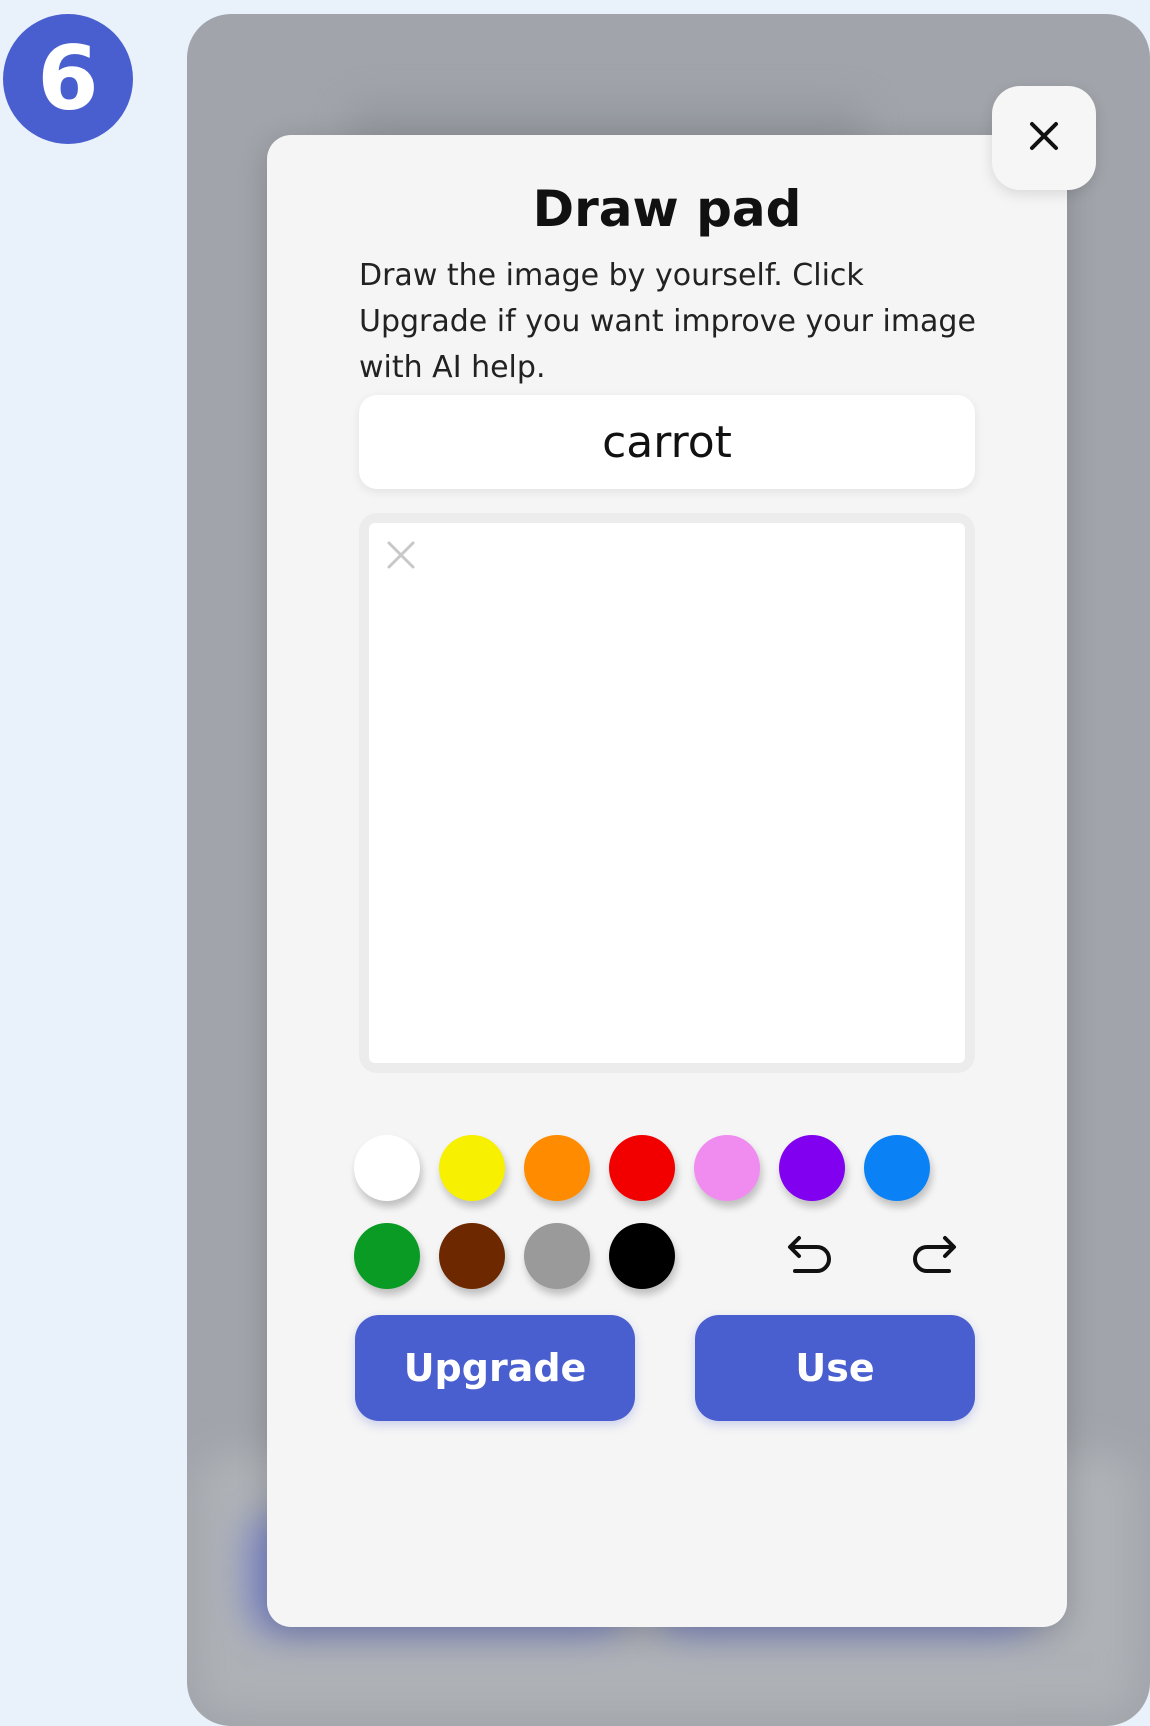  Describe the element at coordinates (495, 1368) in the screenshot. I see `upgrade-button: Upgrade` at that location.